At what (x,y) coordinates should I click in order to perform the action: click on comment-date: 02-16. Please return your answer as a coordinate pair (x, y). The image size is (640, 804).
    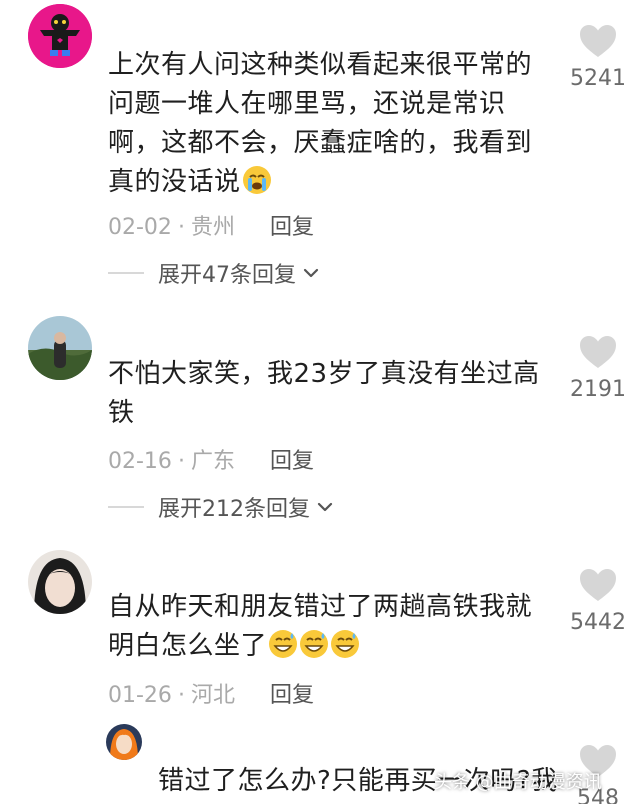
    Looking at the image, I should click on (140, 461).